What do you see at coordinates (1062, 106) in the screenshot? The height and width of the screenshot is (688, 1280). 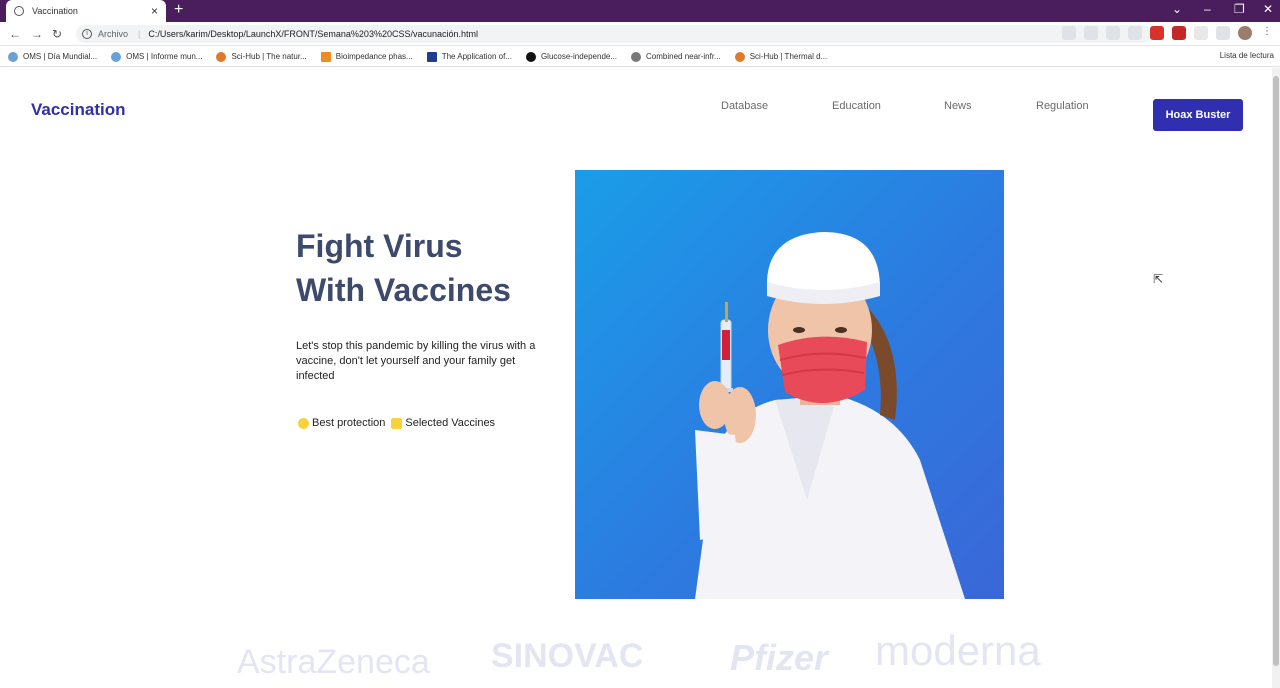 I see `nav-regulation: Regulation` at bounding box center [1062, 106].